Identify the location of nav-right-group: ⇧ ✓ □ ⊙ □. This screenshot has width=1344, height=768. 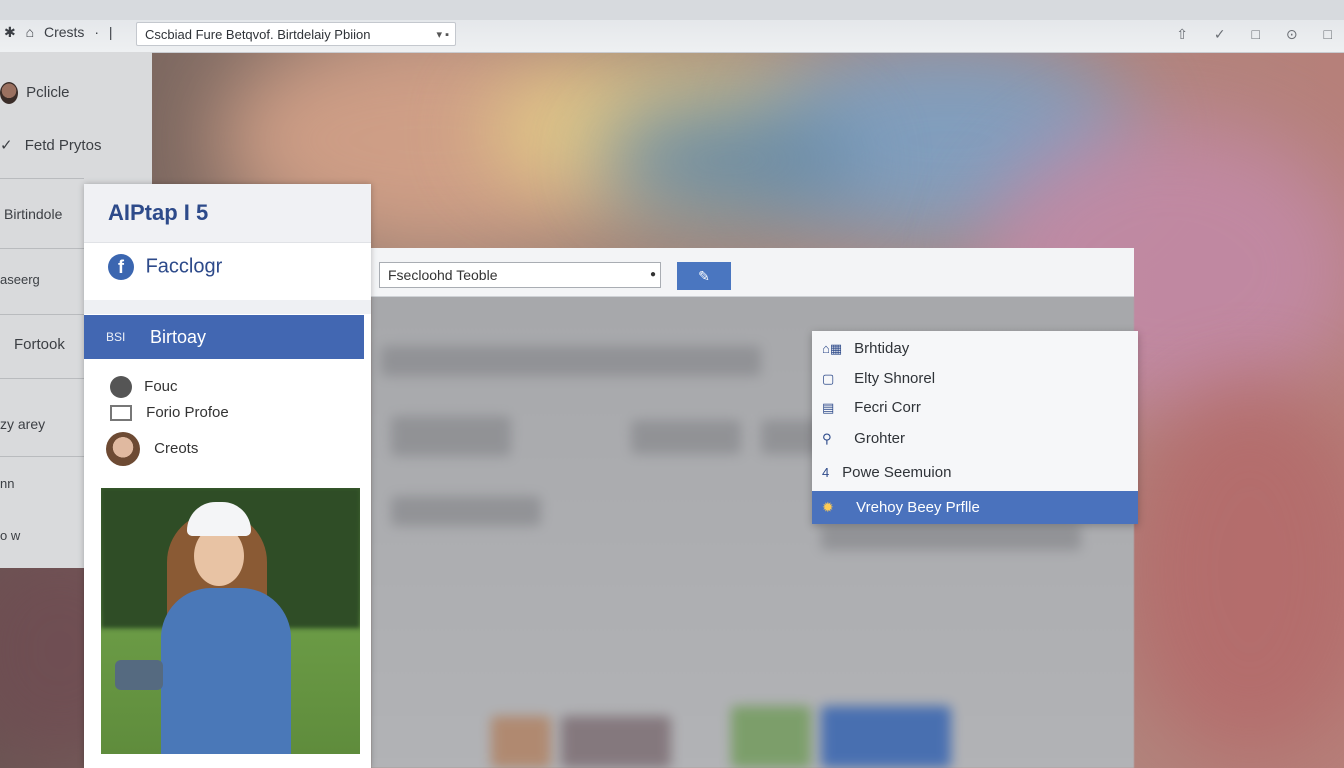
(1243, 34).